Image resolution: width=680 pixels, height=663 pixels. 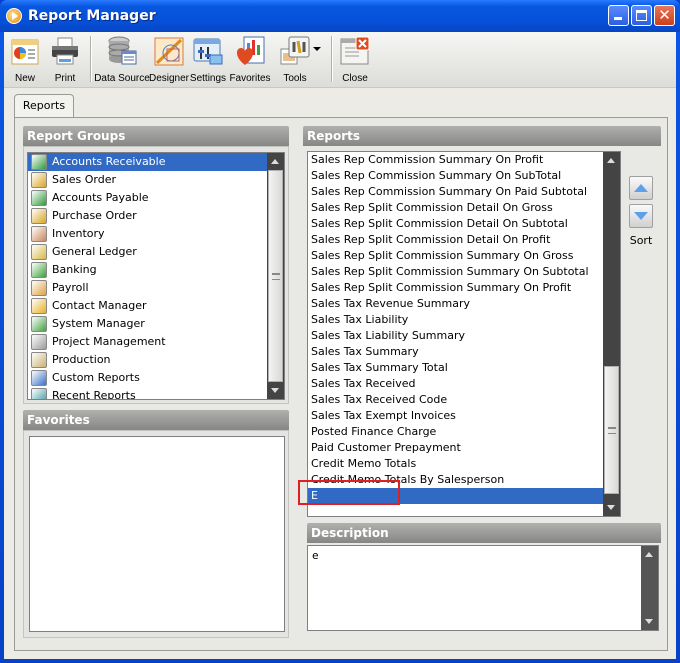 I want to click on report-group-label: Project Management, so click(x=109, y=341).